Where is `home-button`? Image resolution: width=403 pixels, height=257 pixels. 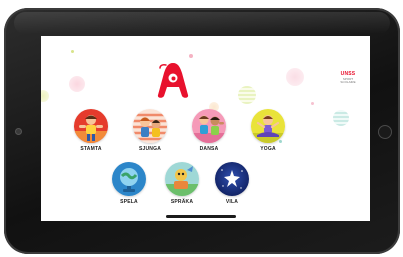
home-button is located at coordinates (385, 132).